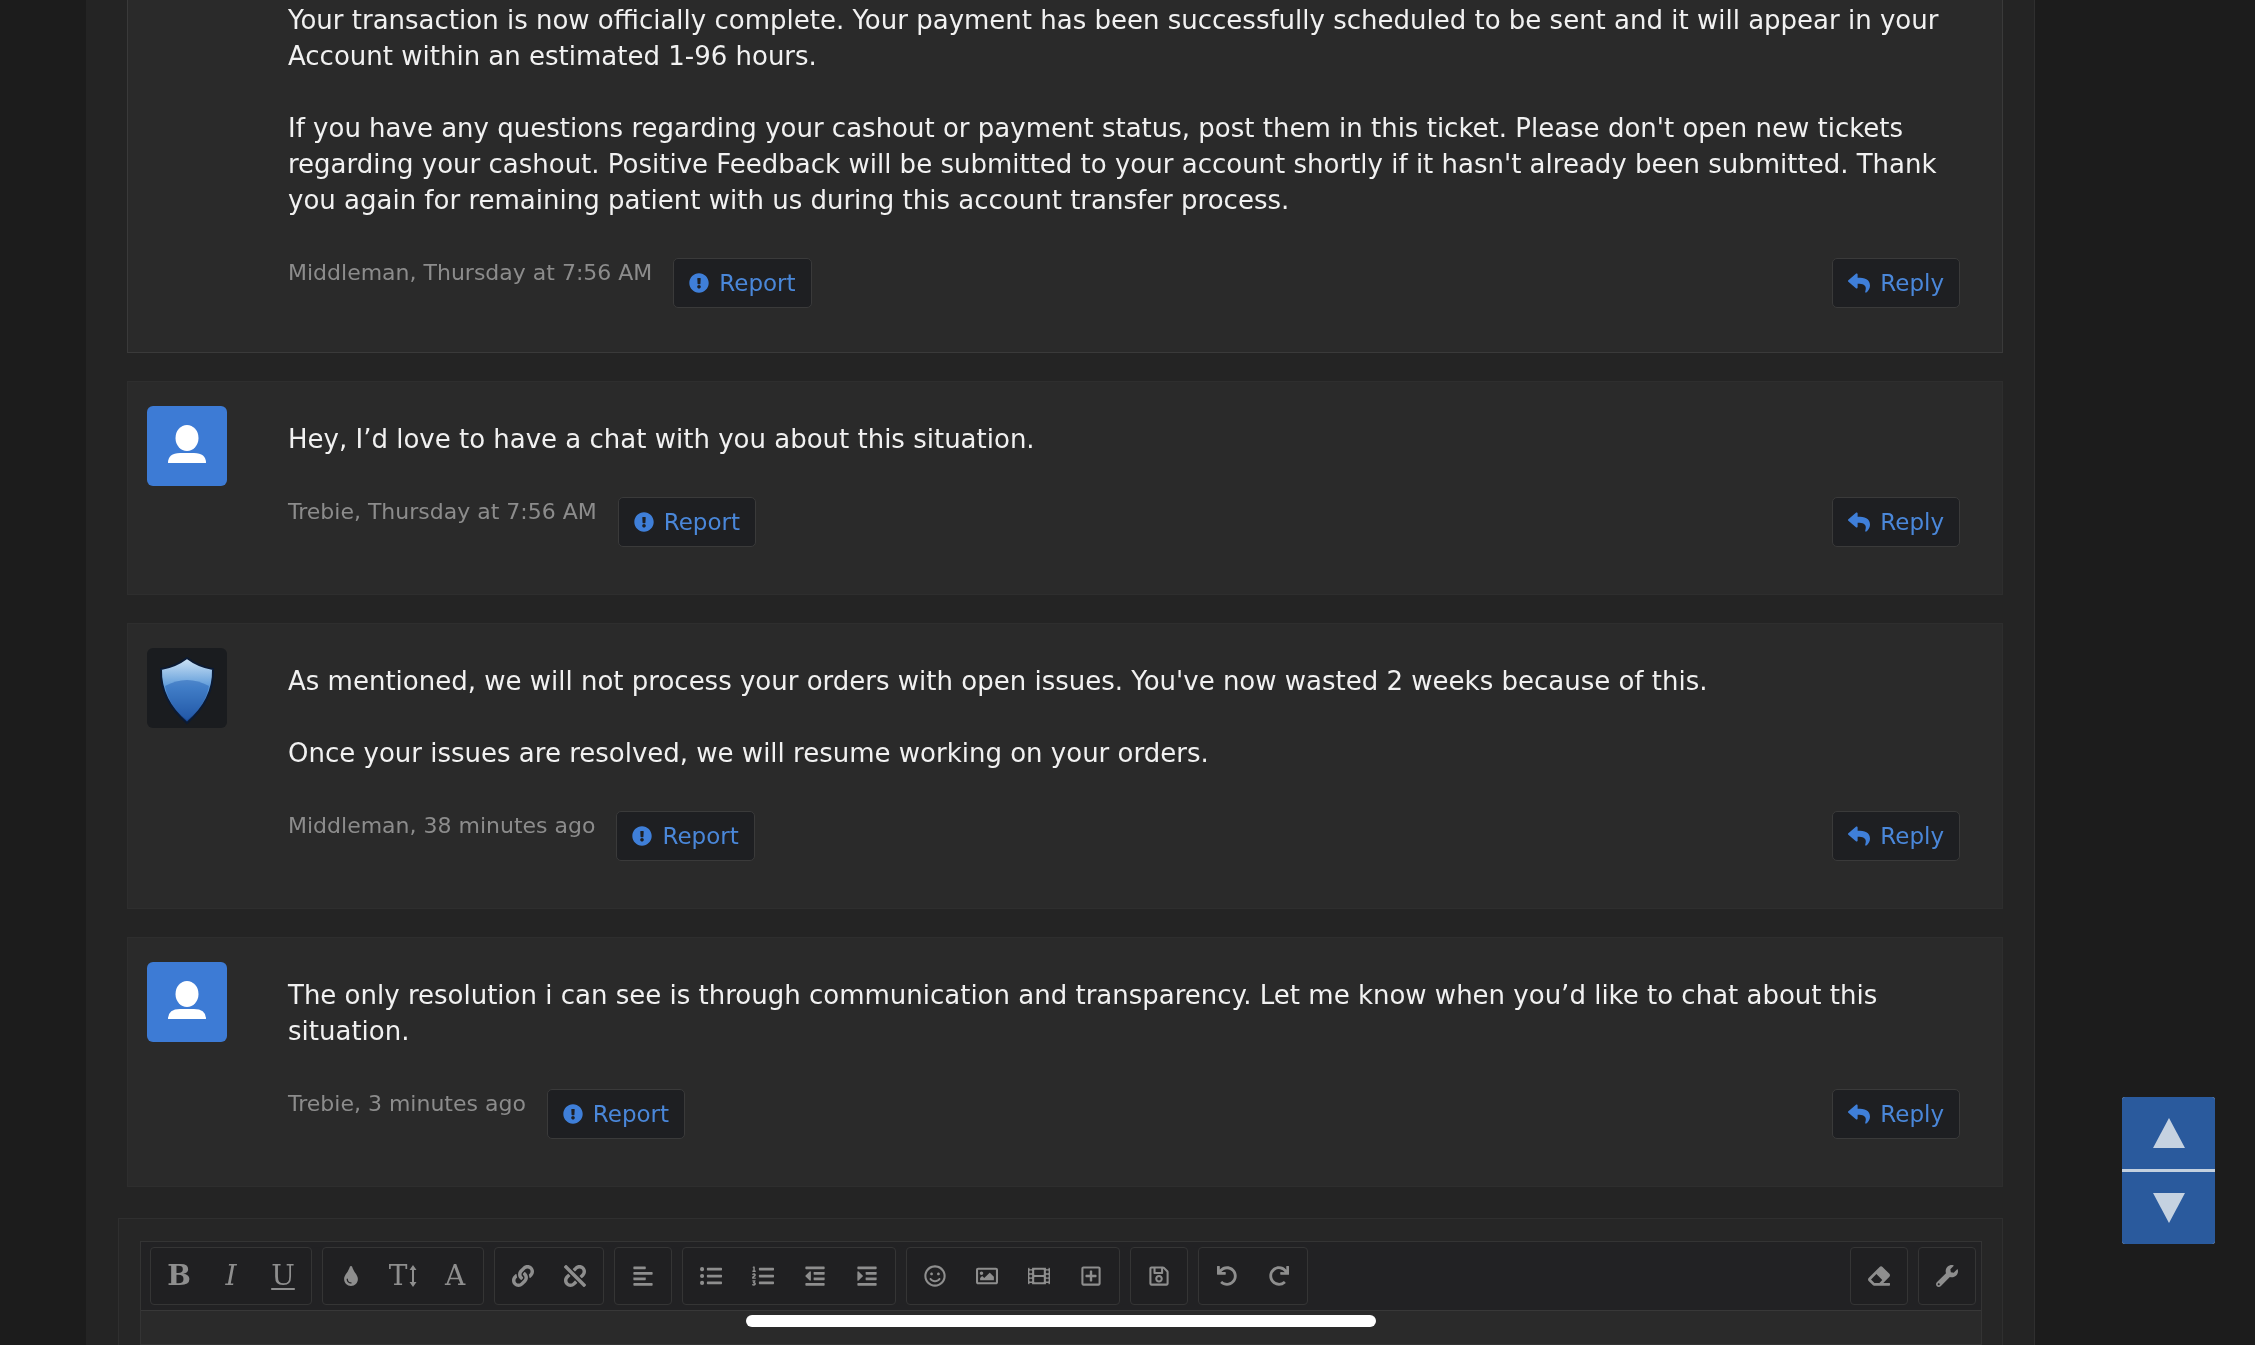  Describe the element at coordinates (662, 439) in the screenshot. I see `post-text: Hey, I’d love to have a chat with you about this situation.` at that location.